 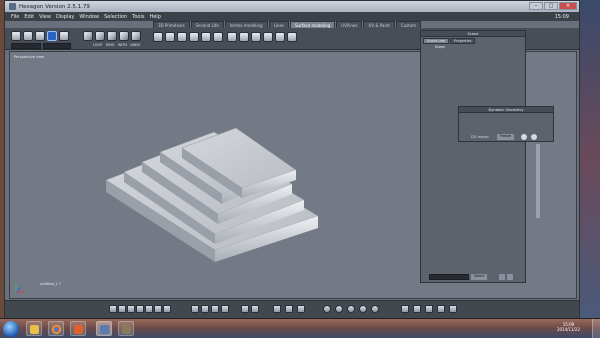 What do you see at coordinates (122, 309) in the screenshot?
I see `view-quad-icon` at bounding box center [122, 309].